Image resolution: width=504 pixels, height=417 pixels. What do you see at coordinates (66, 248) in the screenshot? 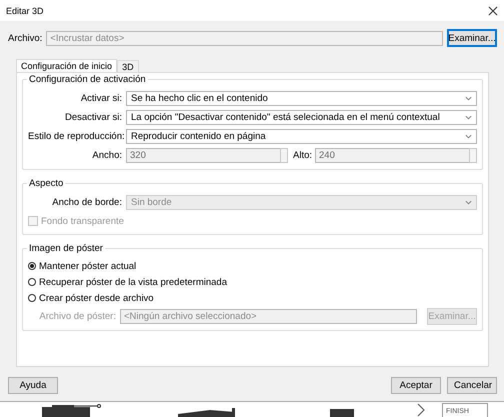
I see `group-title: Imagen de póster` at bounding box center [66, 248].